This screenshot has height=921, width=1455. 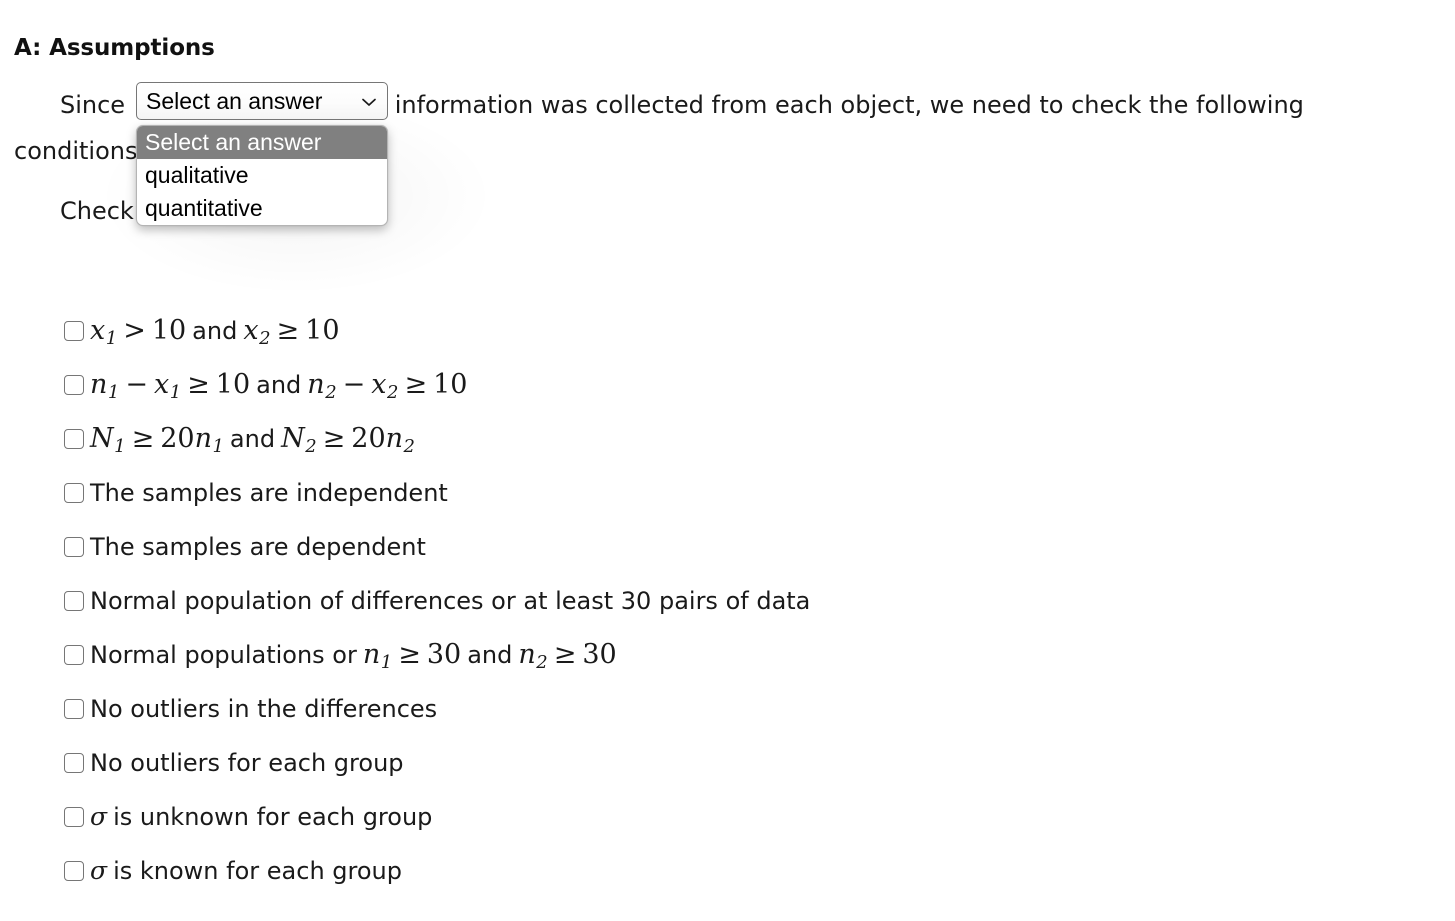 I want to click on label-text: Normal populations or, so click(x=223, y=655).